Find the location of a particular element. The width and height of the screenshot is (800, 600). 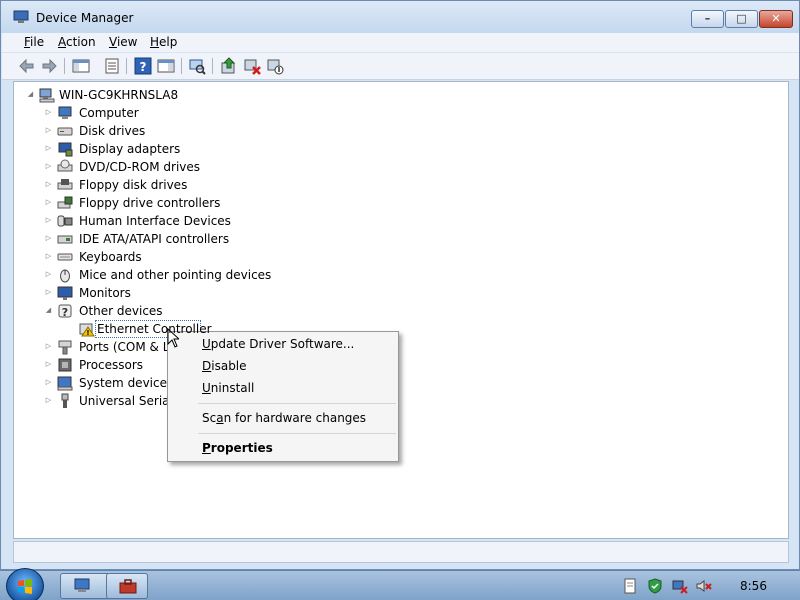

menu-separator is located at coordinates (297, 403).